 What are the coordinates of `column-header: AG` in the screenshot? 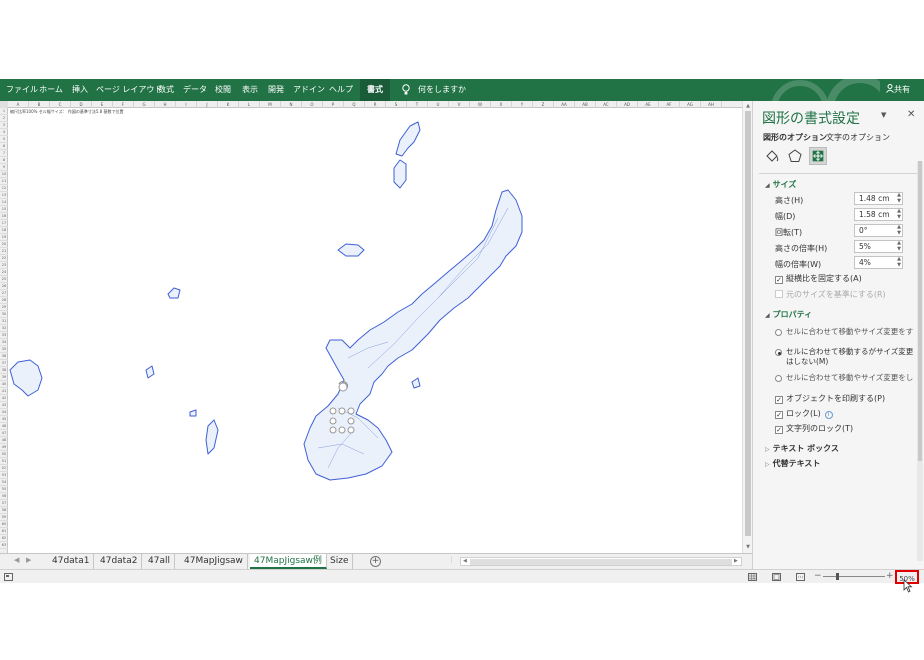 It's located at (690, 104).